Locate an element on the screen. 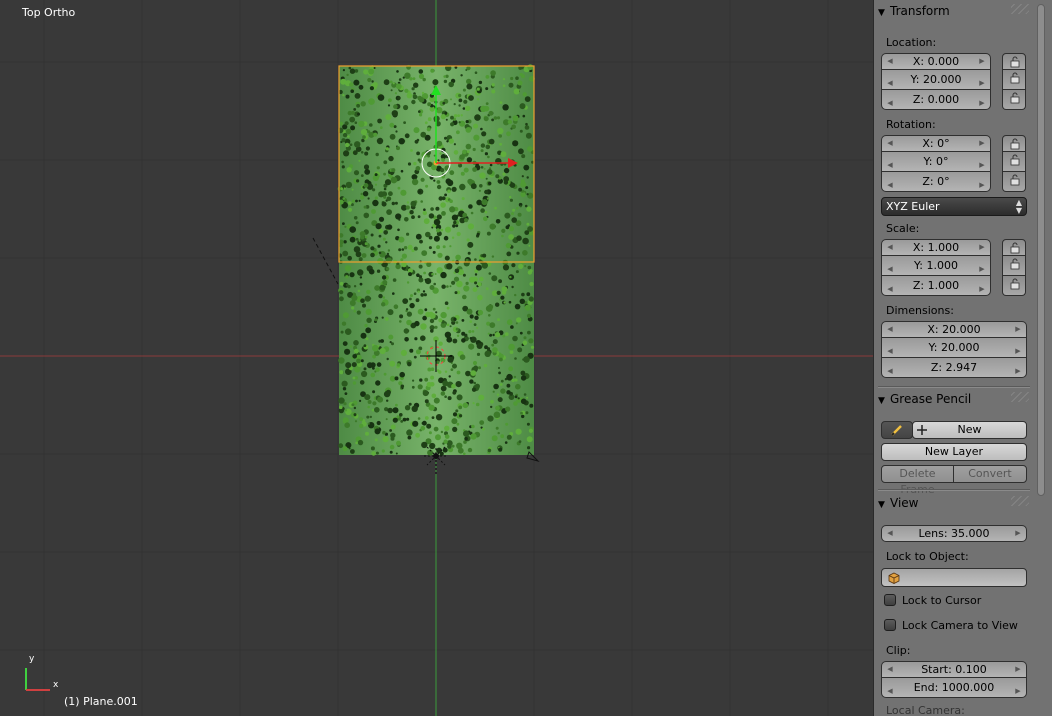 The image size is (1052, 716). convert-button: Convert is located at coordinates (990, 474).